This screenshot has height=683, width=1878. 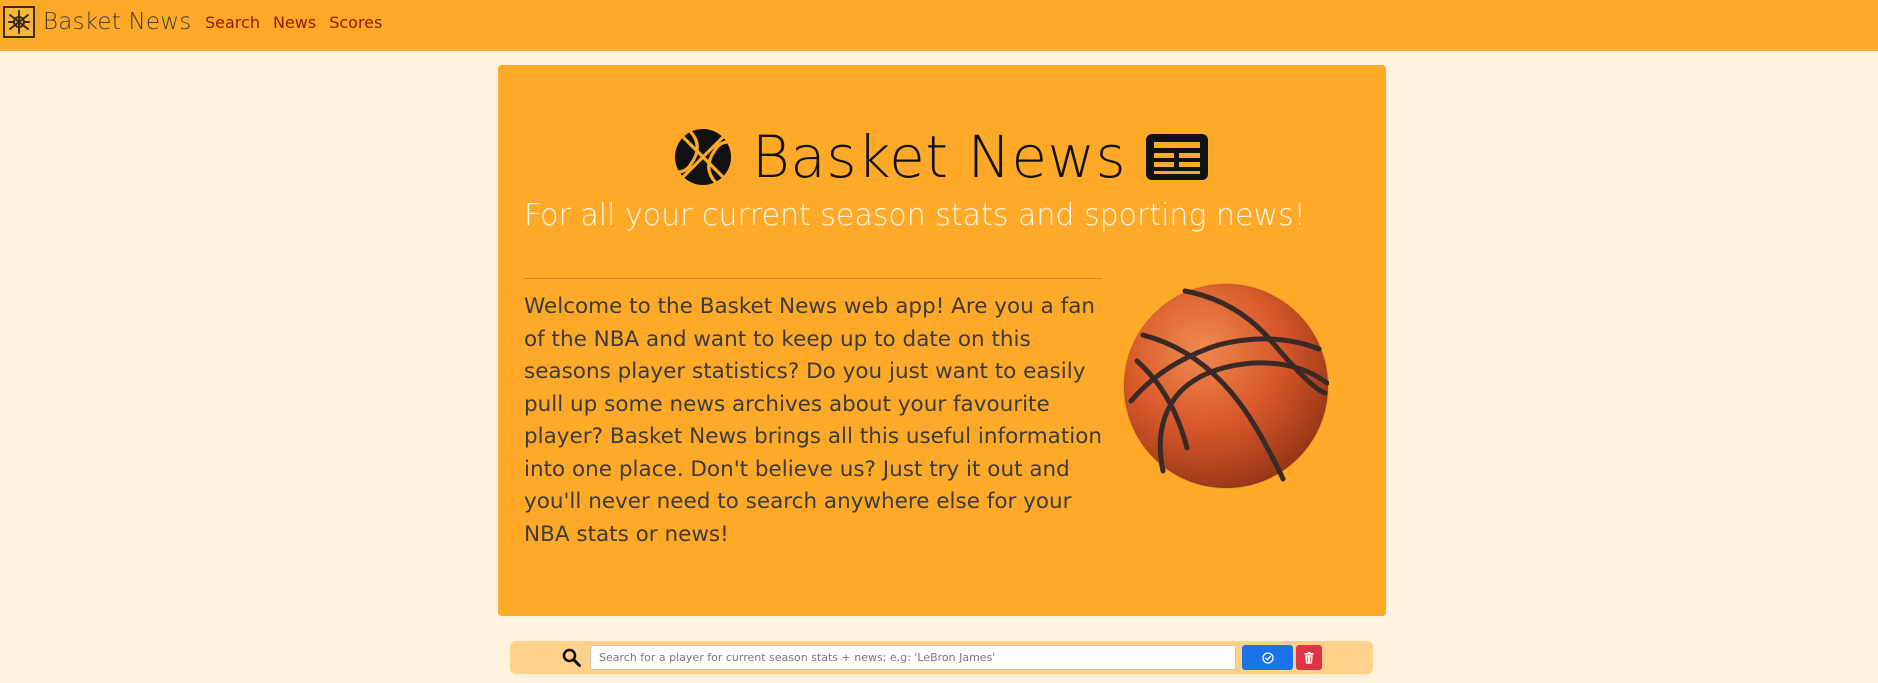 I want to click on submit-search-button, so click(x=1267, y=657).